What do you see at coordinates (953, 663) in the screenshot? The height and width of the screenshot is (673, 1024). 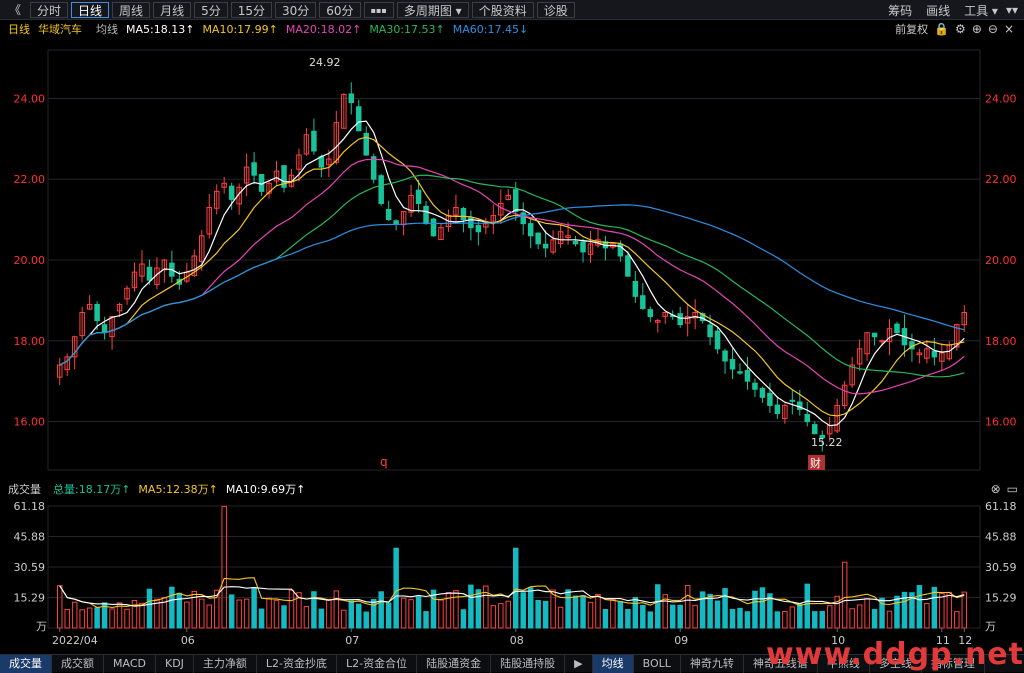 I see `indicator-tab: 指标管理` at bounding box center [953, 663].